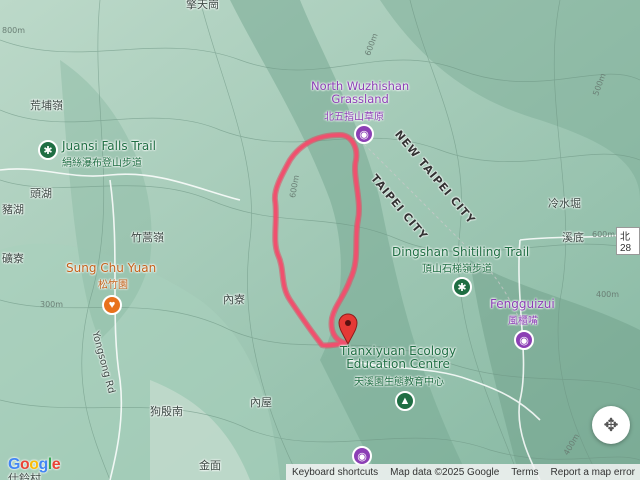  What do you see at coordinates (608, 294) in the screenshot?
I see `contour-label: 400m` at bounding box center [608, 294].